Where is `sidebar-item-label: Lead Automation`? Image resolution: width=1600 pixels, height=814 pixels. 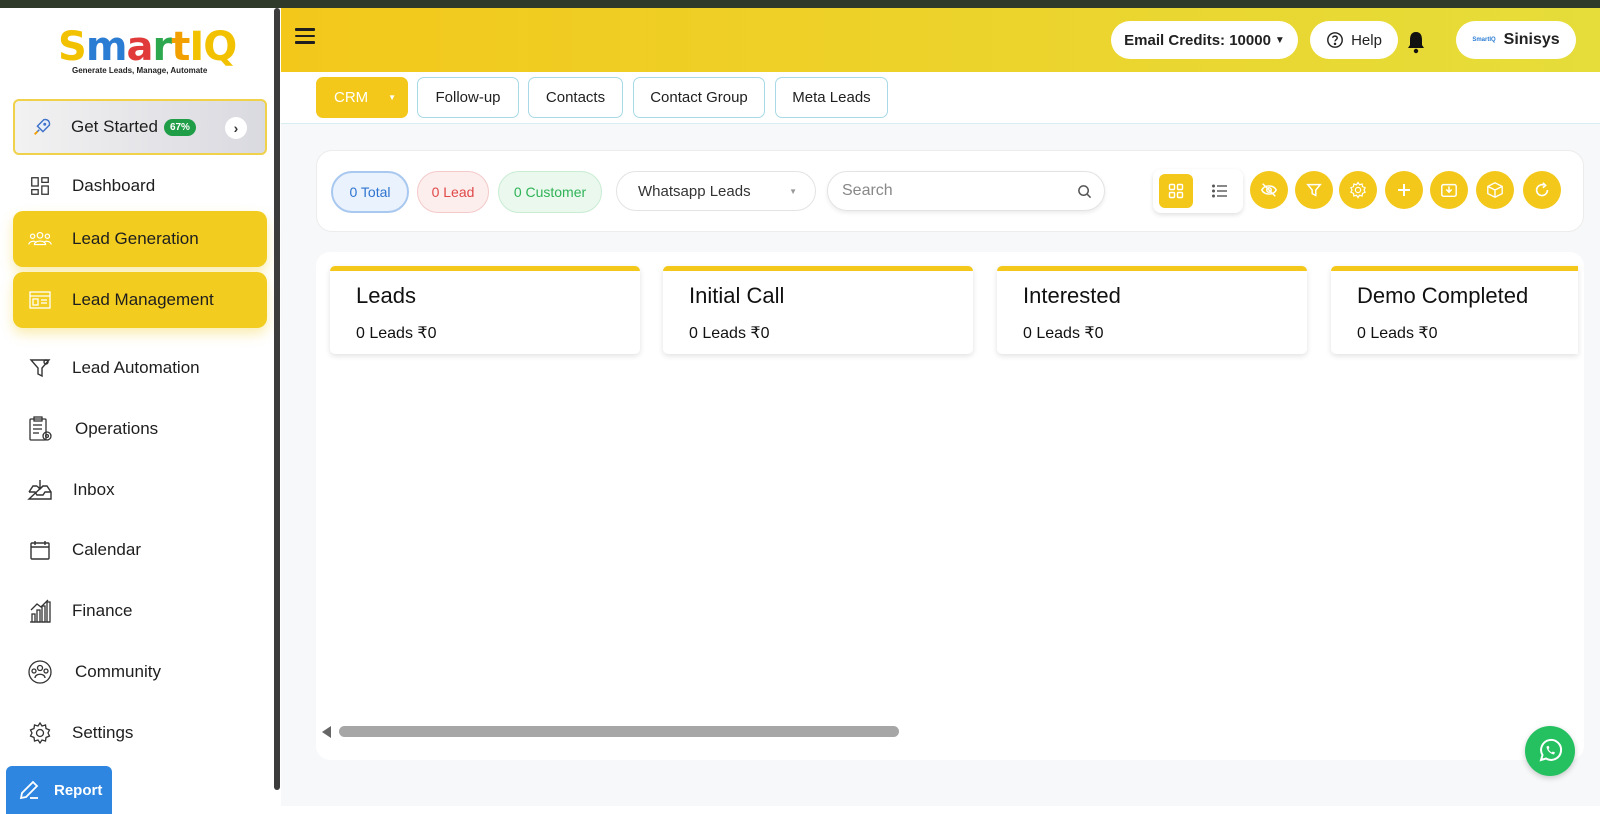 sidebar-item-label: Lead Automation is located at coordinates (136, 367).